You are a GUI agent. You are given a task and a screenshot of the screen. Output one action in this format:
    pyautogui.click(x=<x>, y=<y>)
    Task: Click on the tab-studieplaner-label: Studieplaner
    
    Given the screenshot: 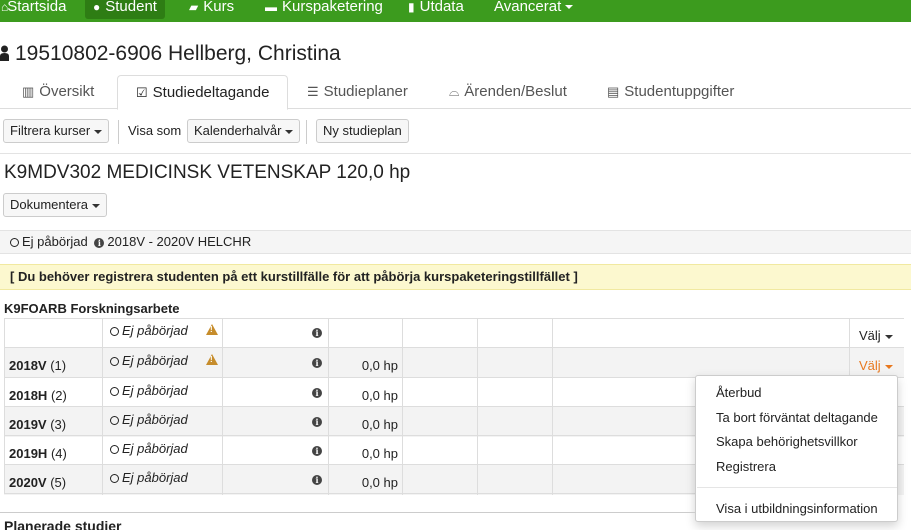 What is the action you would take?
    pyautogui.click(x=365, y=91)
    